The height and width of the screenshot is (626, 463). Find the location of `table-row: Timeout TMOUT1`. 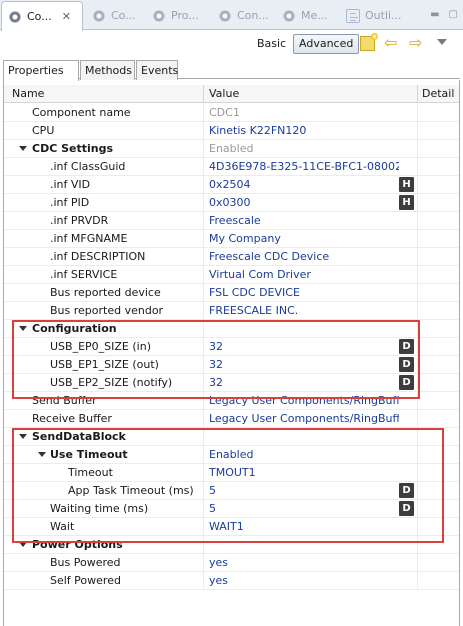

table-row: Timeout TMOUT1 is located at coordinates (231, 473).